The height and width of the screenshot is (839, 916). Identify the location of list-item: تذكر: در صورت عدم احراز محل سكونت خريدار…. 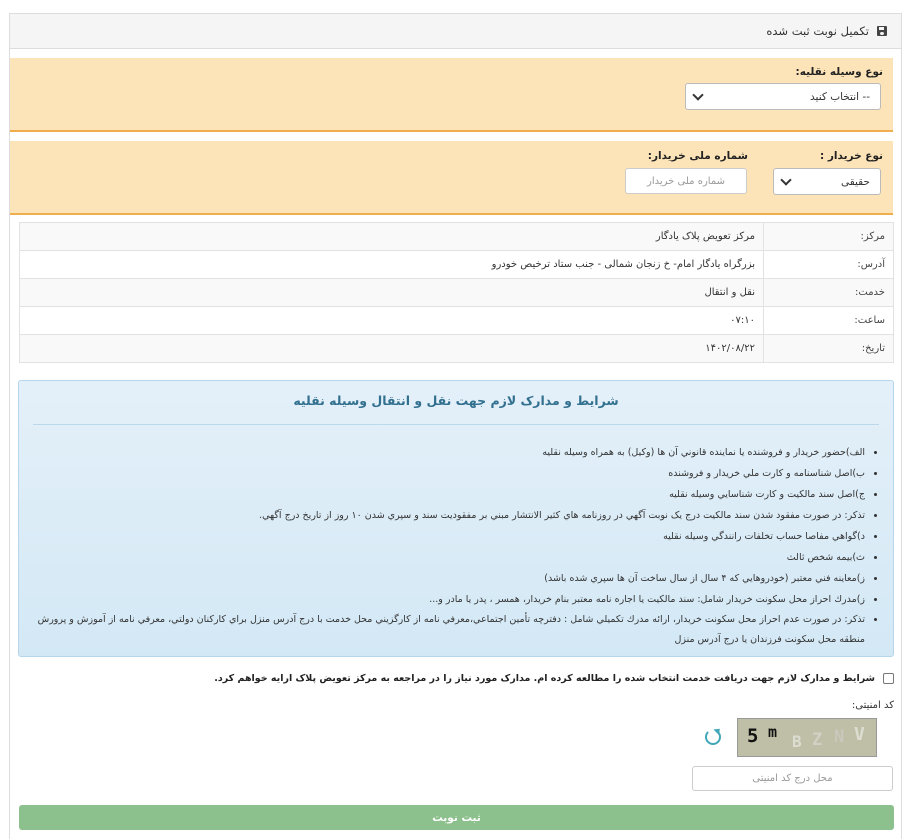
(446, 630).